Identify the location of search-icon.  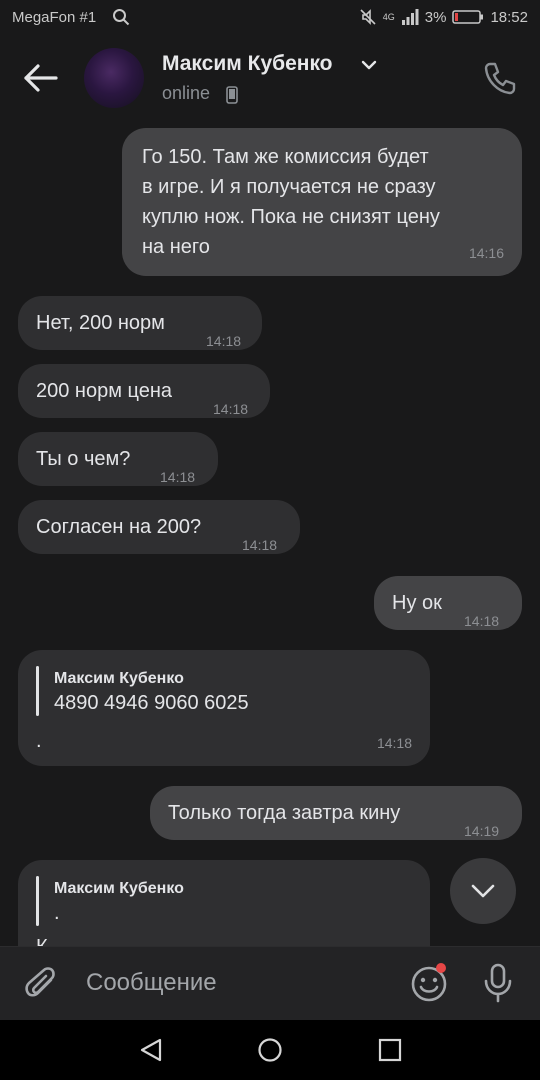
(121, 17).